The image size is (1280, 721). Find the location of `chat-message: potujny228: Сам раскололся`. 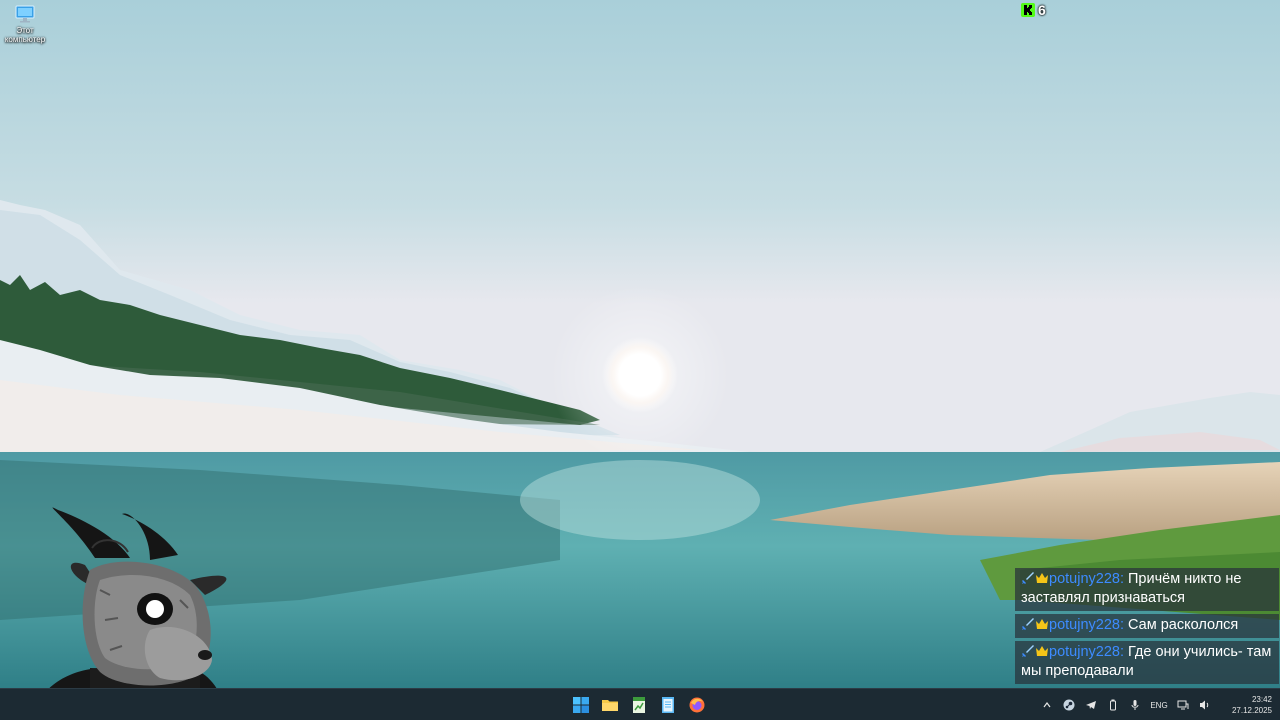

chat-message: potujny228: Сам раскололся is located at coordinates (1147, 626).